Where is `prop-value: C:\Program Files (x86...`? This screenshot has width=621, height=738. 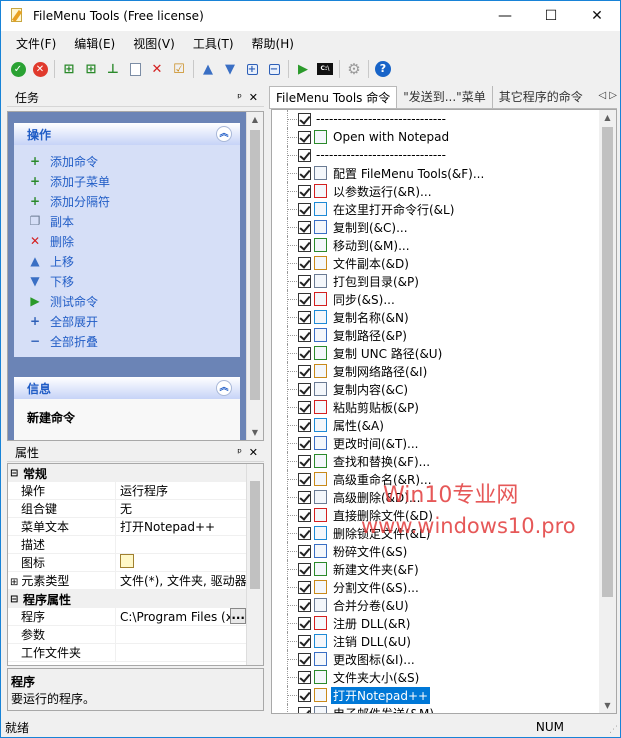 prop-value: C:\Program Files (x86... is located at coordinates (189, 616).